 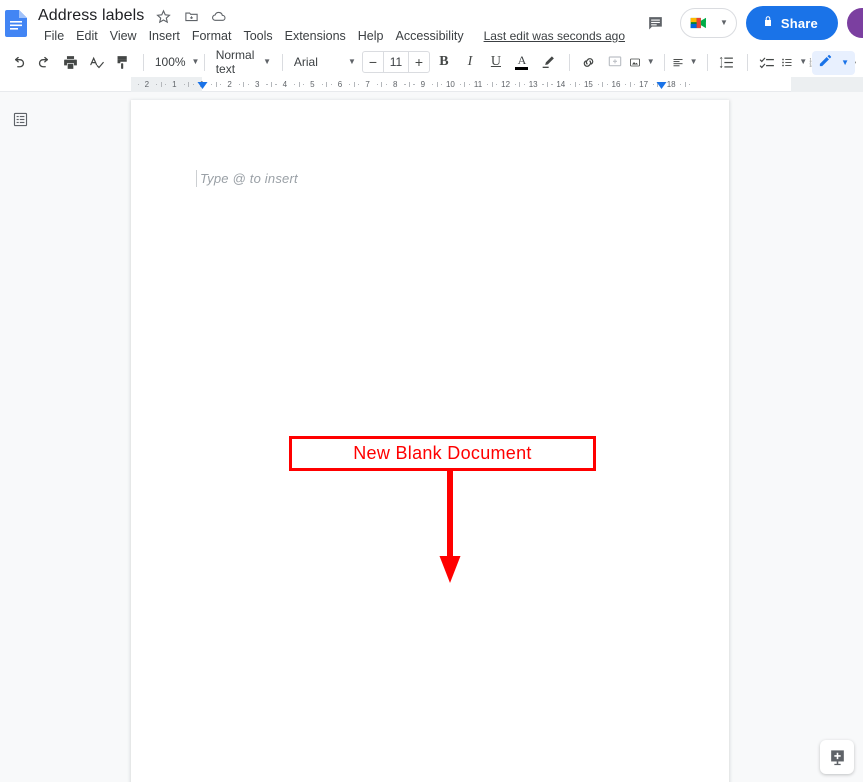 I want to click on ruler: 21123456789101112131415161718, so click(x=497, y=84).